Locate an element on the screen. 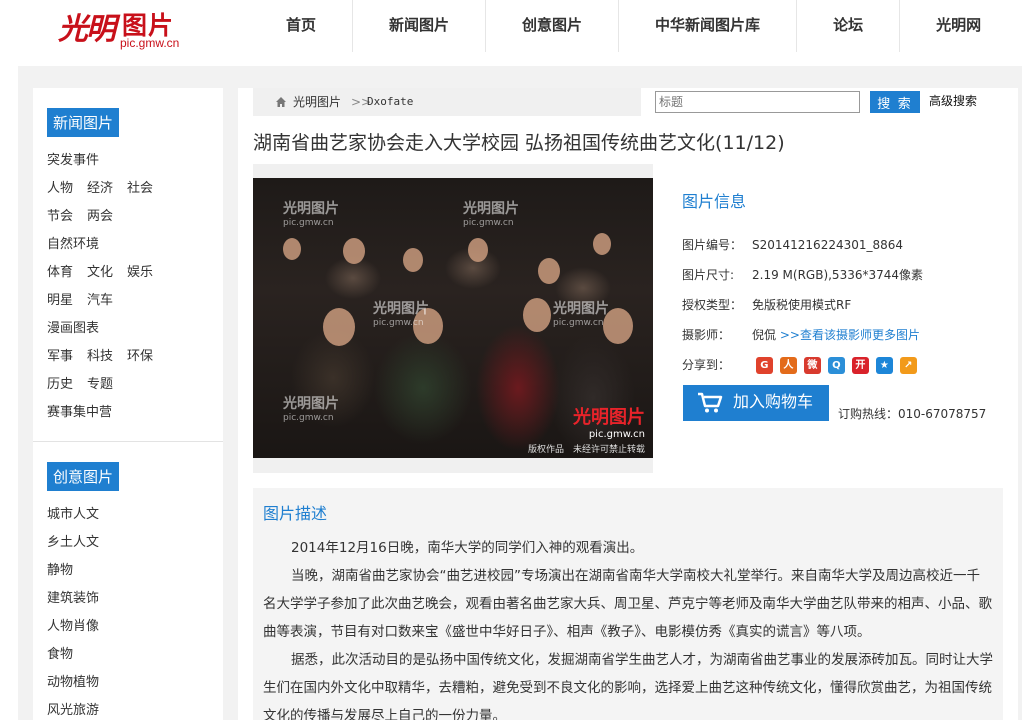 This screenshot has width=1025, height=720. sidebar-news-row: 自然环境 is located at coordinates (128, 245).